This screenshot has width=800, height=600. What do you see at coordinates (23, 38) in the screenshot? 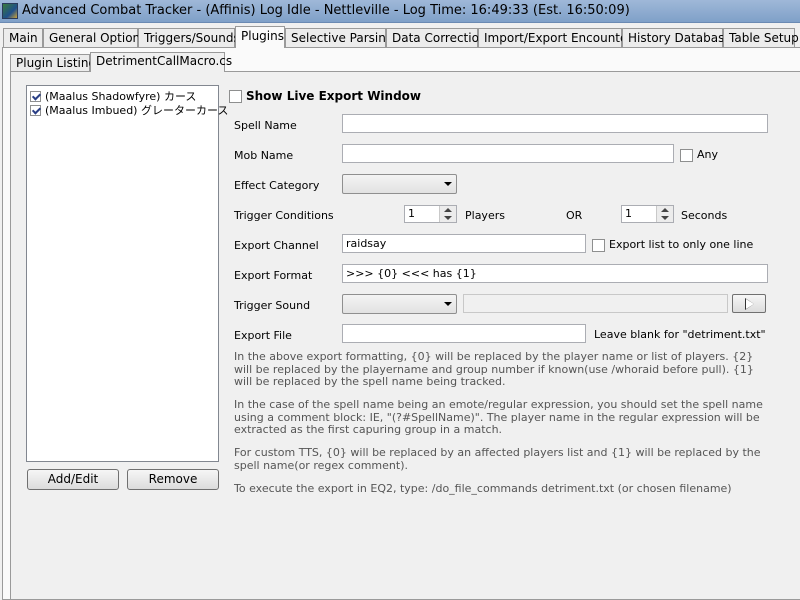
I see `tab-main: Main` at bounding box center [23, 38].